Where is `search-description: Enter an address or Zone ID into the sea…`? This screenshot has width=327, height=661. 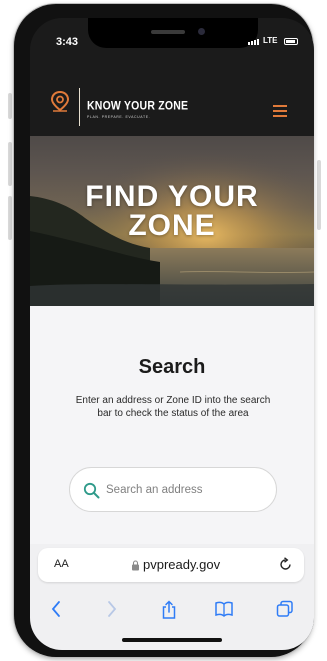
search-description: Enter an address or Zone ID into the sea… is located at coordinates (173, 407).